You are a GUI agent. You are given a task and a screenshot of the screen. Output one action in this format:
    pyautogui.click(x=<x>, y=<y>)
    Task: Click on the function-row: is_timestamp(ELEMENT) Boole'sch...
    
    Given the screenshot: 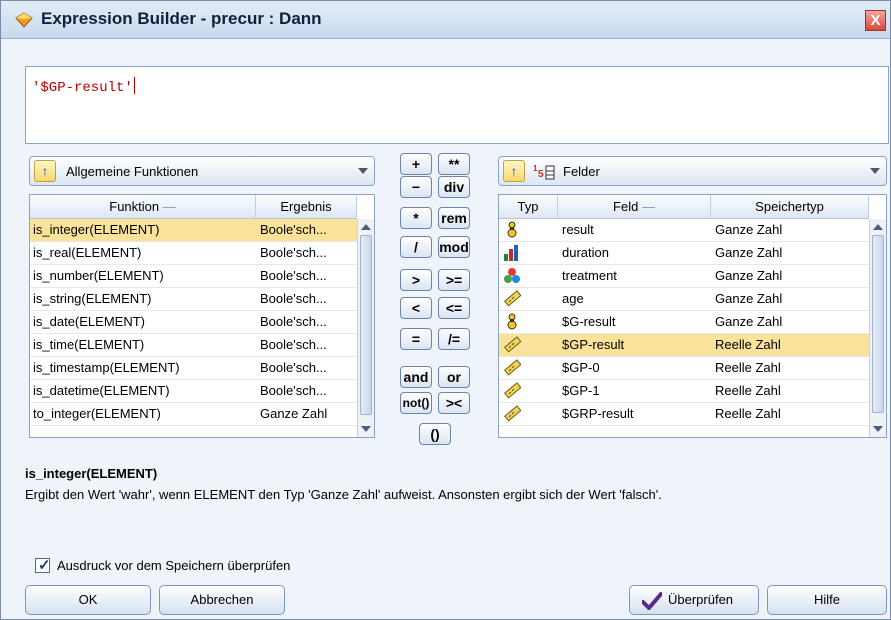 What is the action you would take?
    pyautogui.click(x=193, y=368)
    